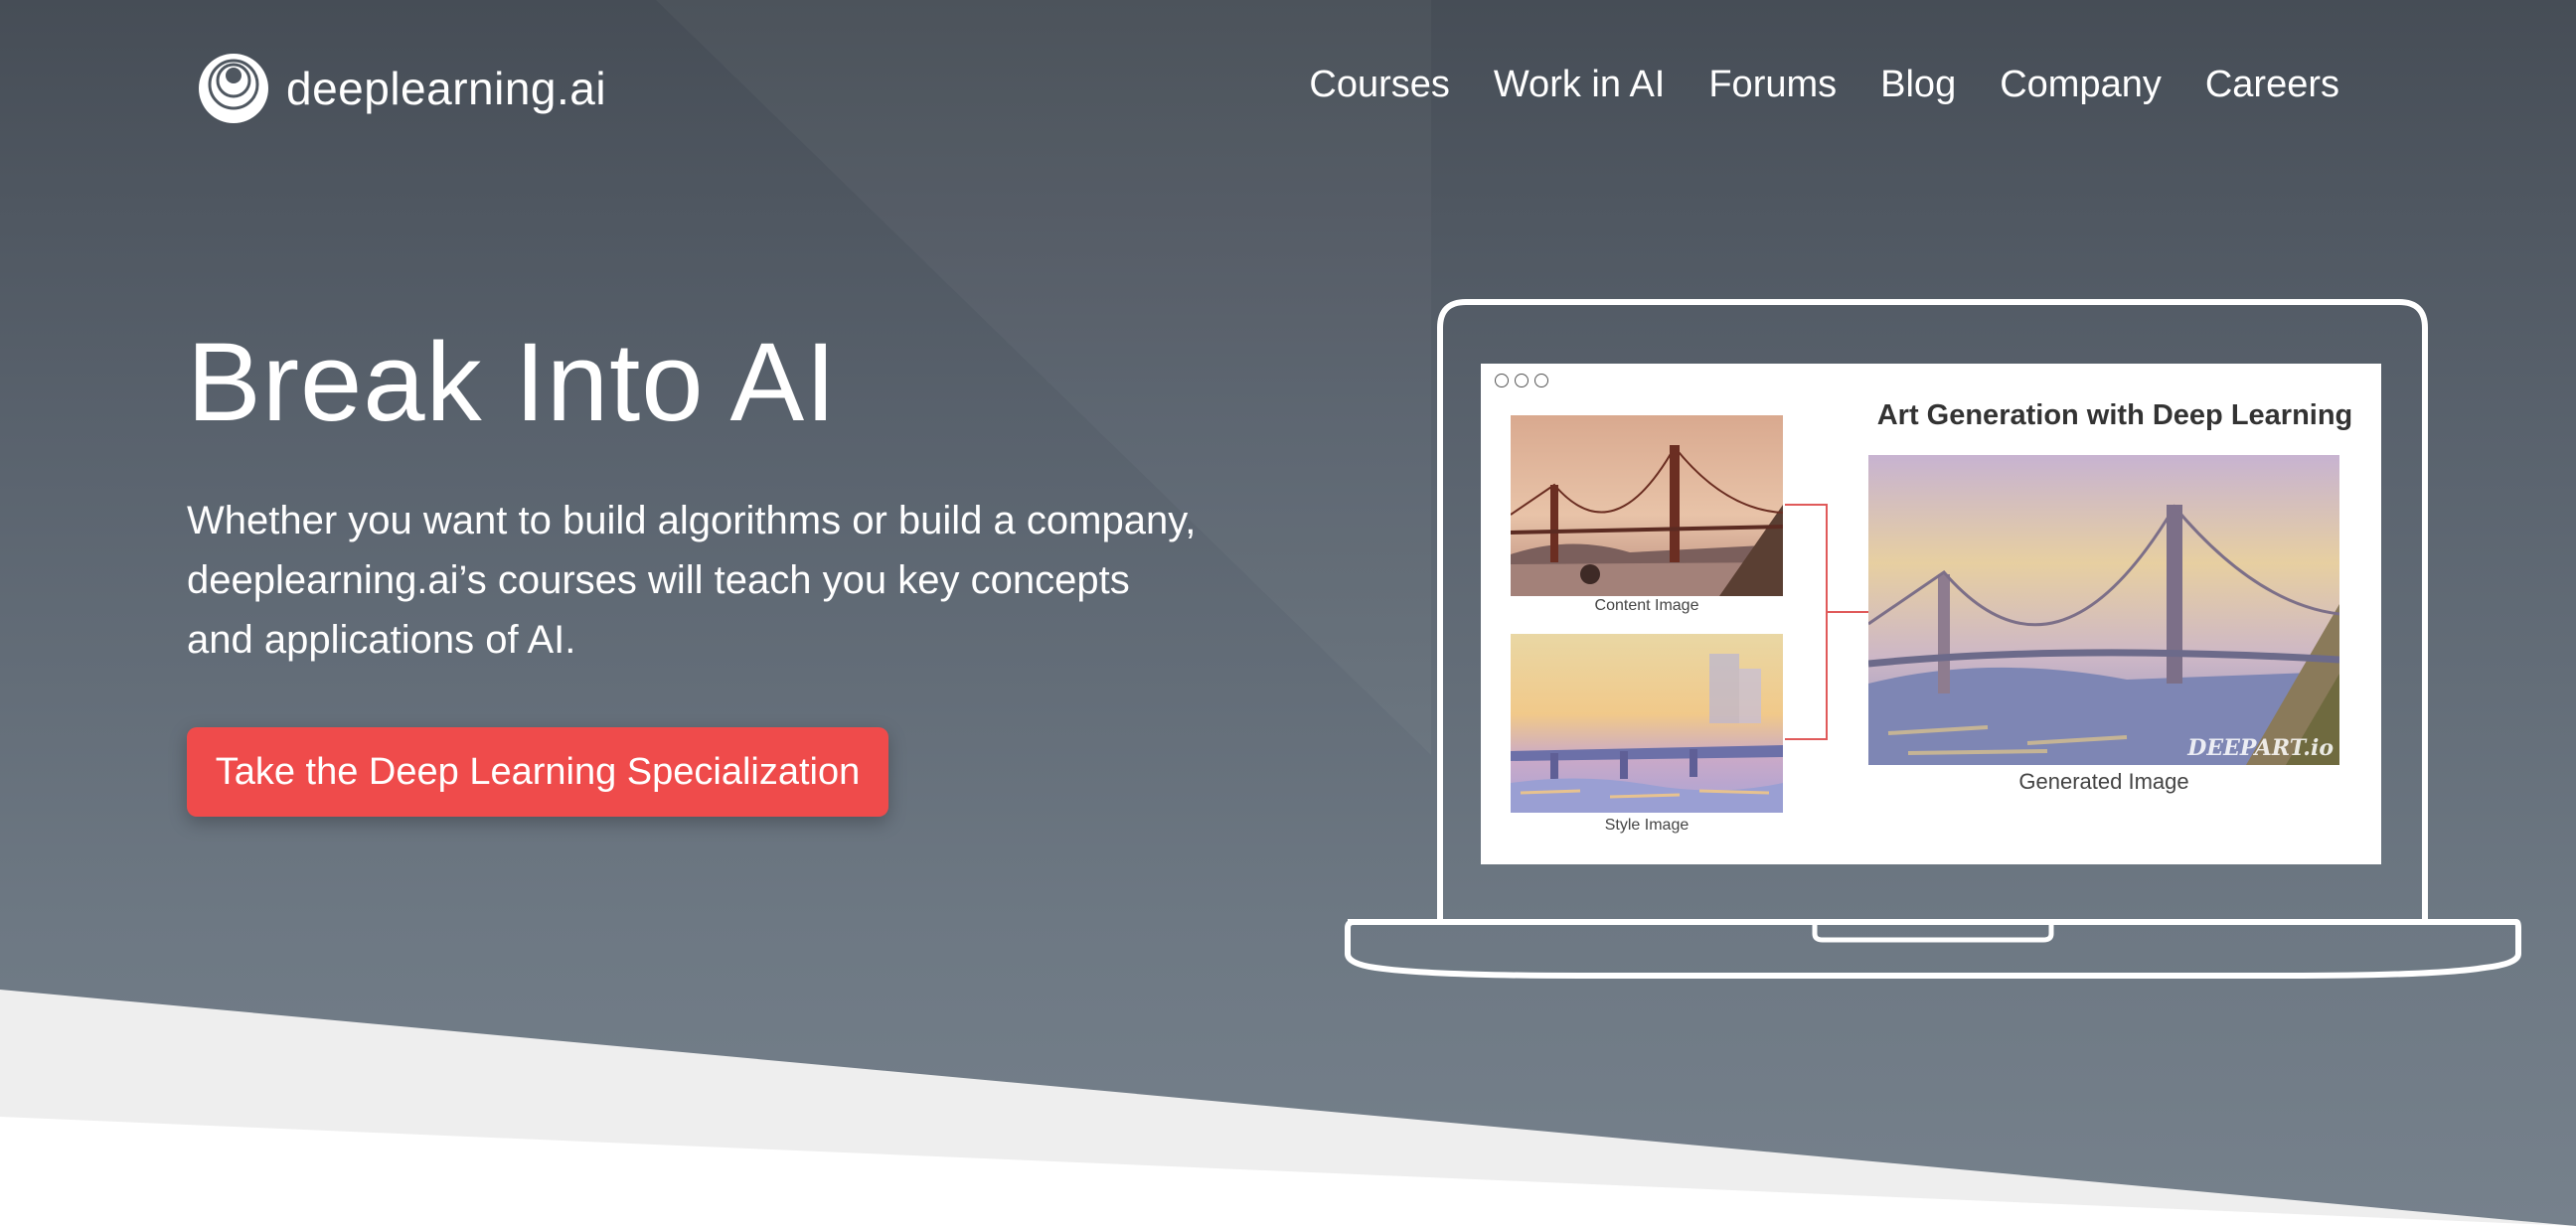  Describe the element at coordinates (2103, 782) in the screenshot. I see `generated-image-caption: Generated Image` at that location.